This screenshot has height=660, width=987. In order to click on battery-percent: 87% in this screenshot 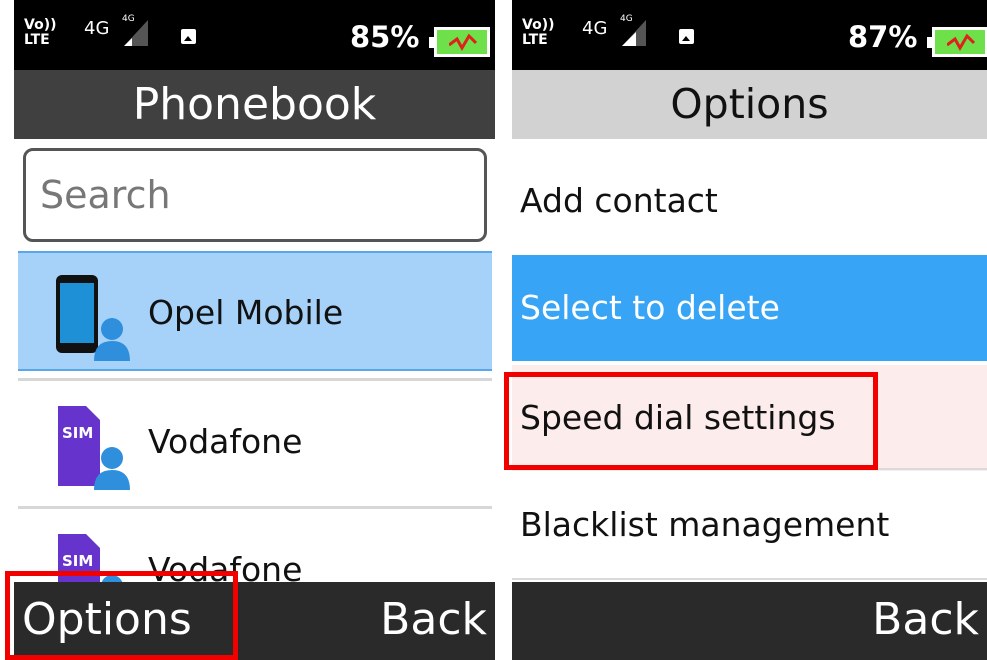, I will do `click(883, 37)`.